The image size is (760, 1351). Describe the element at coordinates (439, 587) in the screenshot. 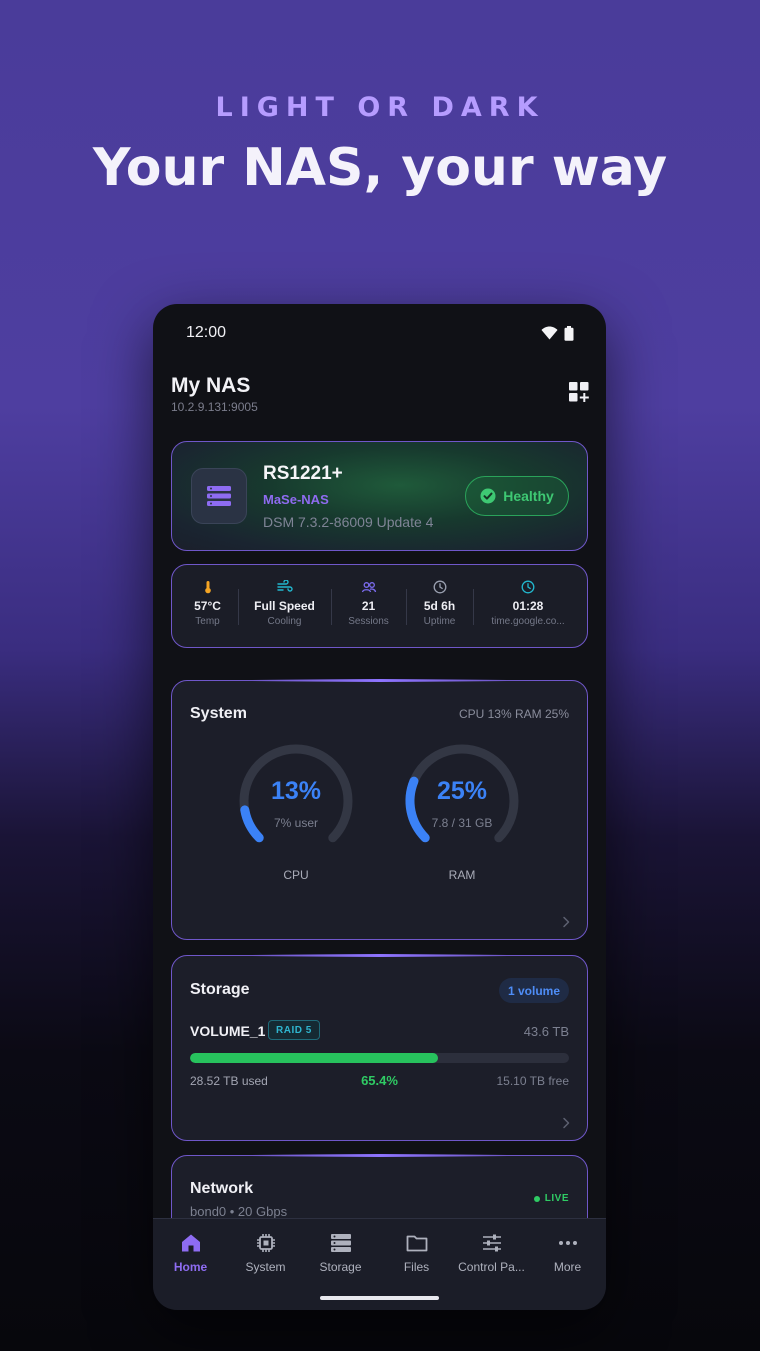

I see `clock-icon` at that location.